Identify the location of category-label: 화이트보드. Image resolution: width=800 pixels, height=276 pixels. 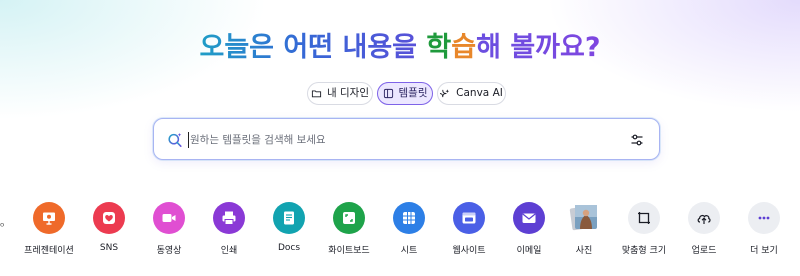
(349, 251).